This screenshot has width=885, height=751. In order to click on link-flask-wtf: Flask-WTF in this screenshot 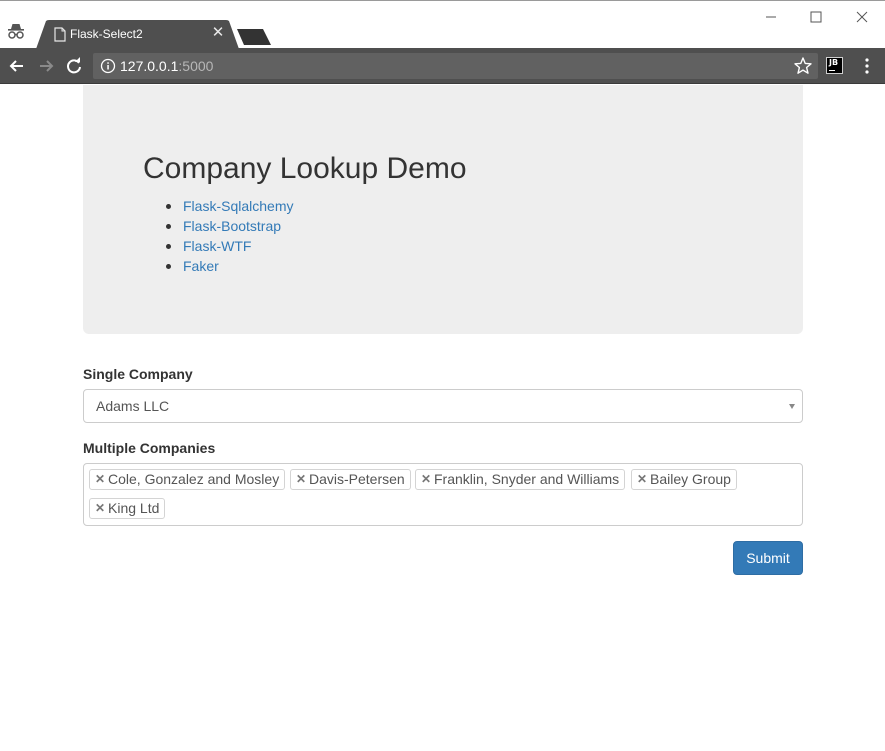, I will do `click(217, 246)`.